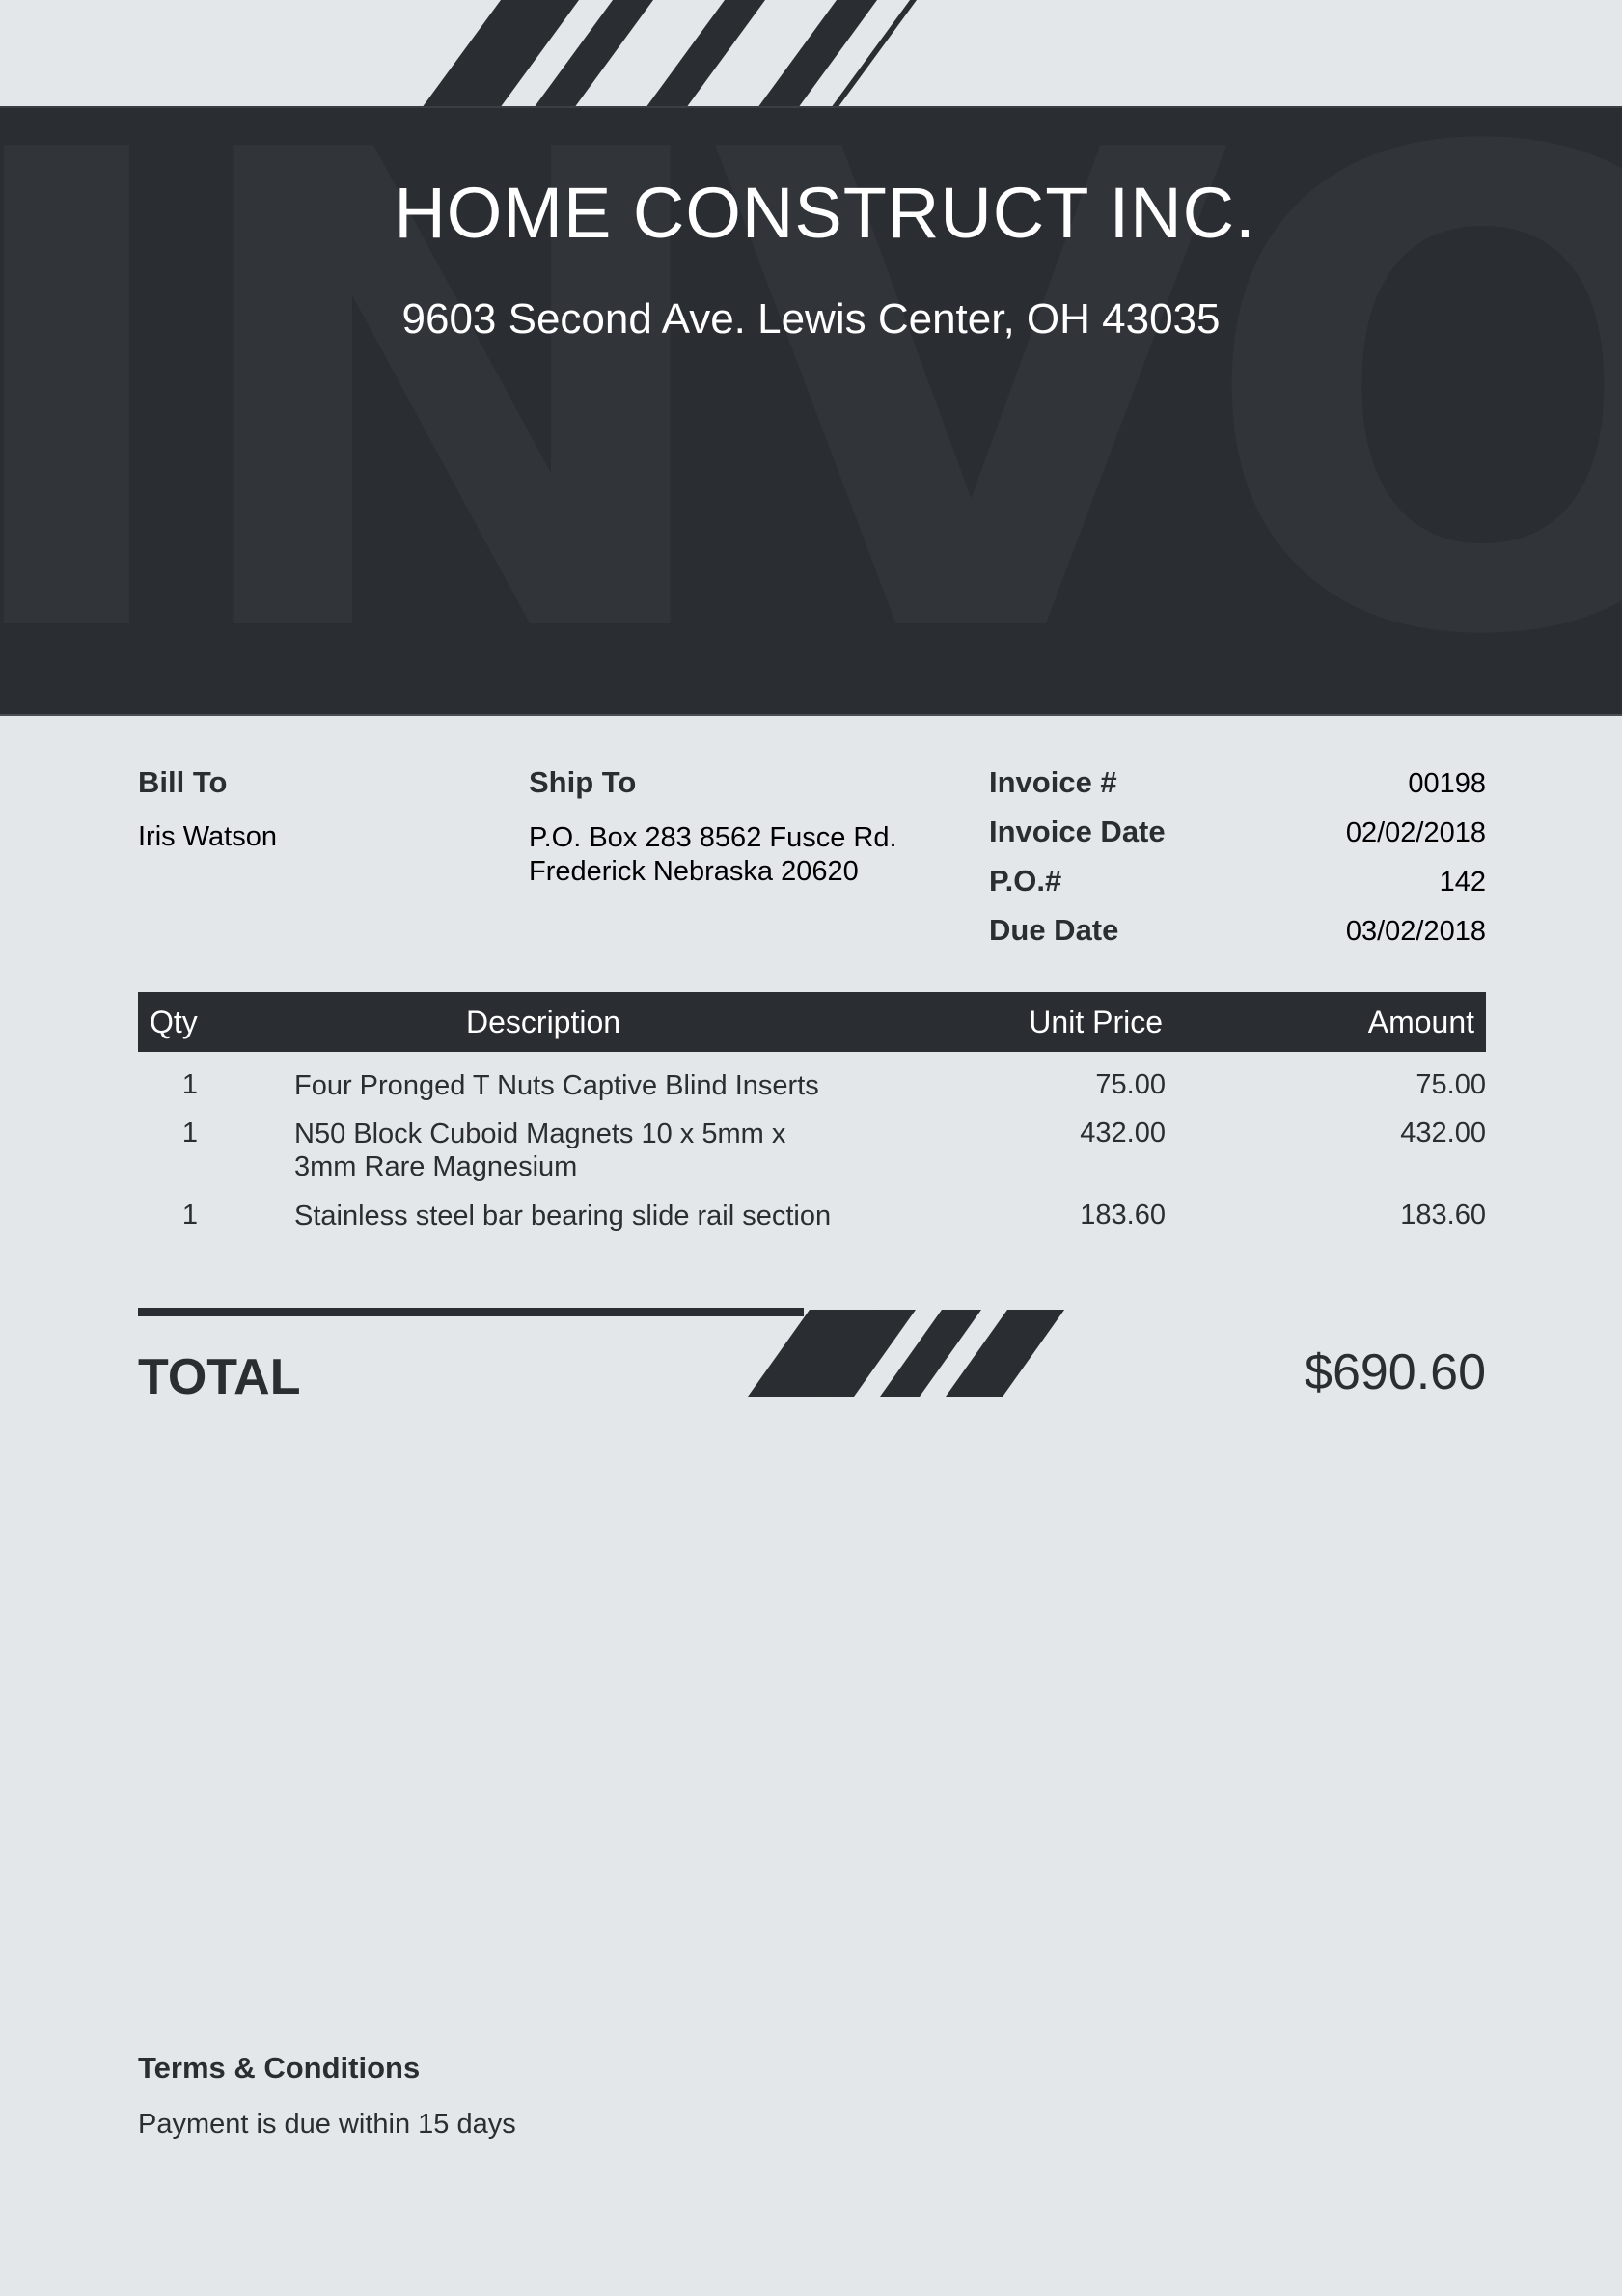  What do you see at coordinates (1237, 888) in the screenshot?
I see `meta-row-po: P.O.# 142` at bounding box center [1237, 888].